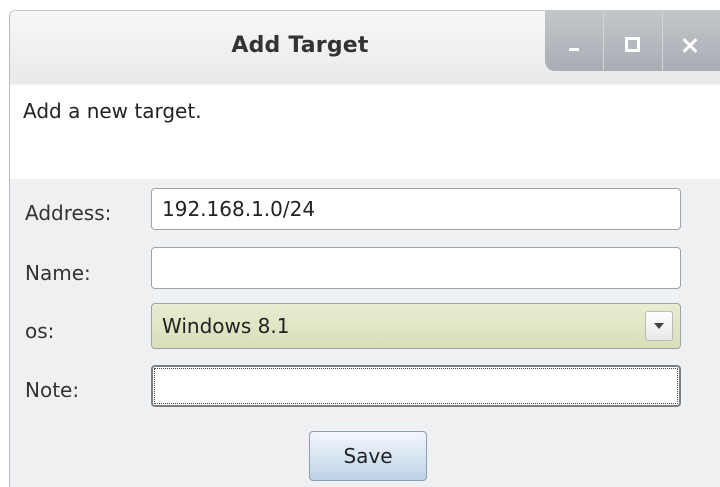 The width and height of the screenshot is (720, 487). I want to click on maximize-icon, so click(632, 41).